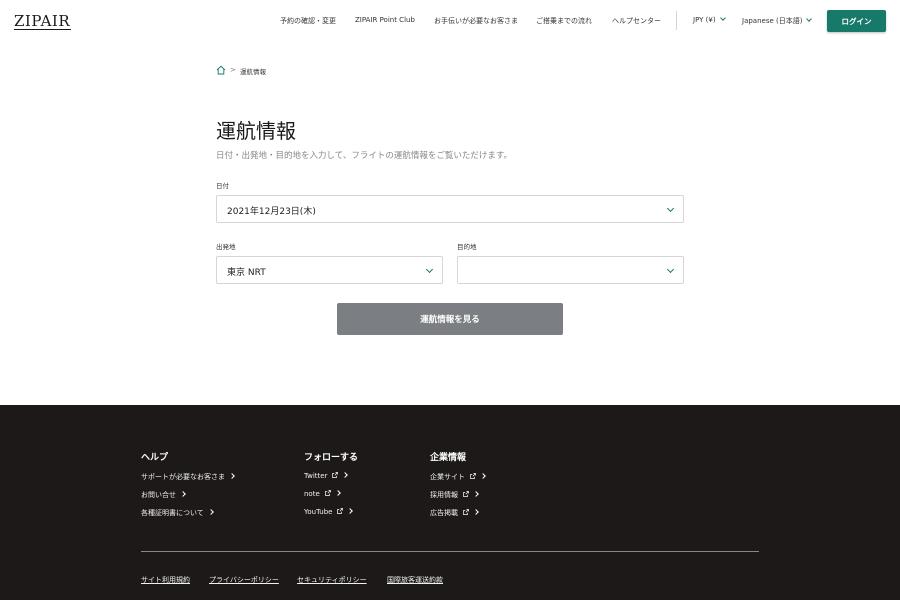 The image size is (900, 600). I want to click on footer-link-carriage-conditions: 国際旅客運送約款, so click(415, 580).